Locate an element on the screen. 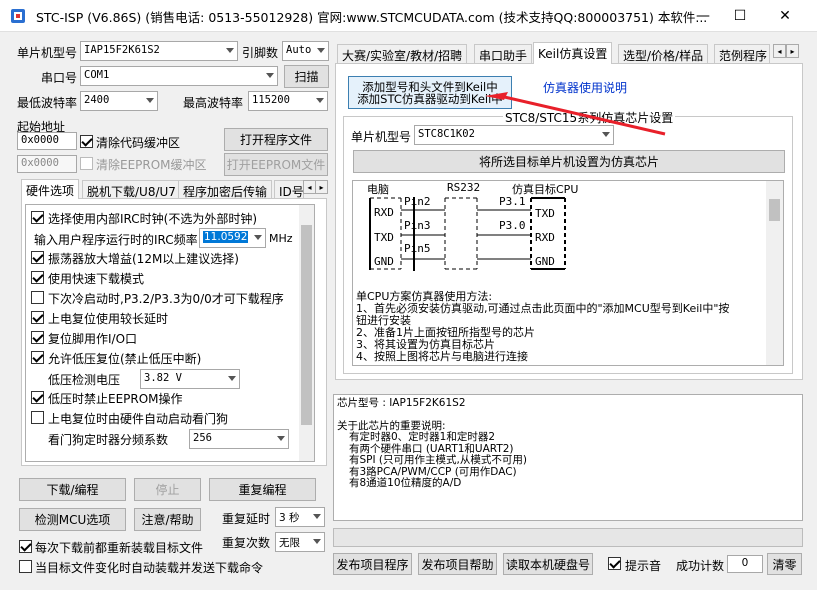 The width and height of the screenshot is (817, 590). repeat-delay-select: 3 秒 is located at coordinates (300, 517).